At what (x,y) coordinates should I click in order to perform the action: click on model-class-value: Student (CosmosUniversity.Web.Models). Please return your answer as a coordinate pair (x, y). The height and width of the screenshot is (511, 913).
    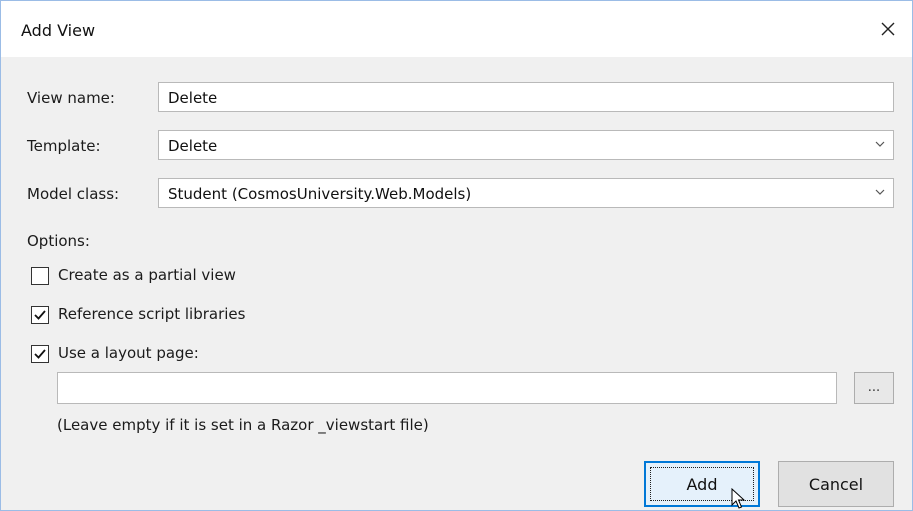
    Looking at the image, I should click on (320, 194).